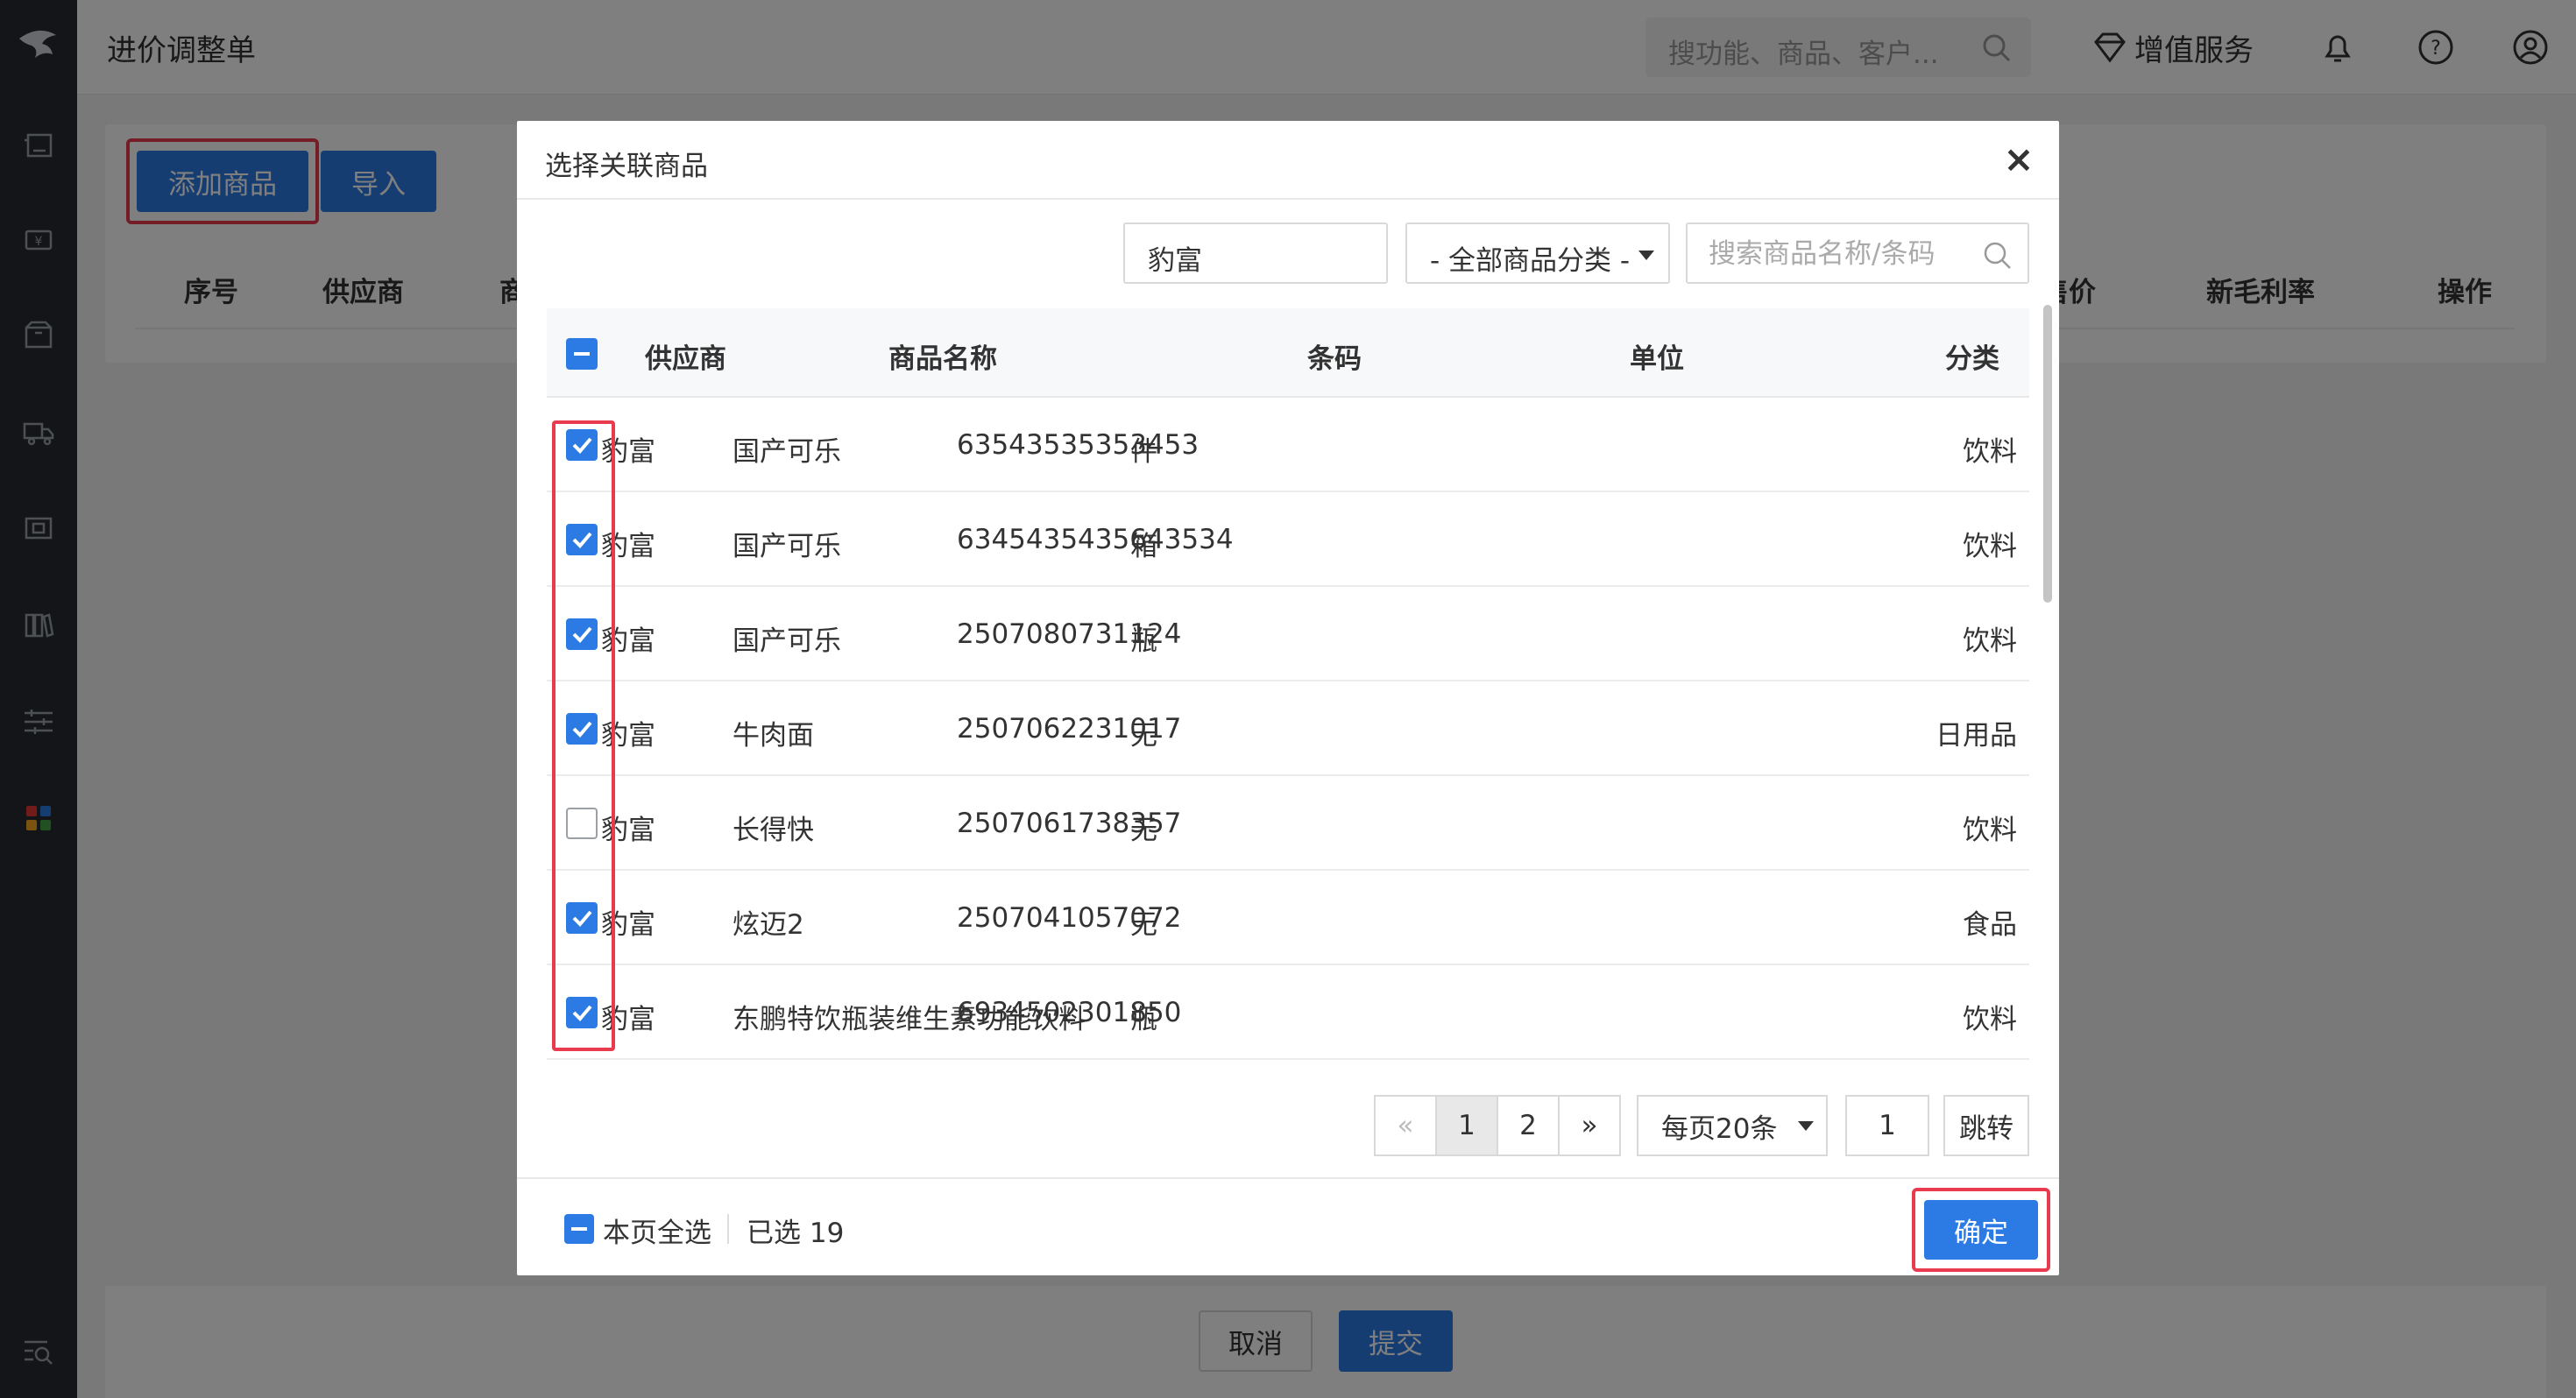 This screenshot has height=1398, width=2576. Describe the element at coordinates (1175, 261) in the screenshot. I see `supplier-filter-value: 豹富` at that location.